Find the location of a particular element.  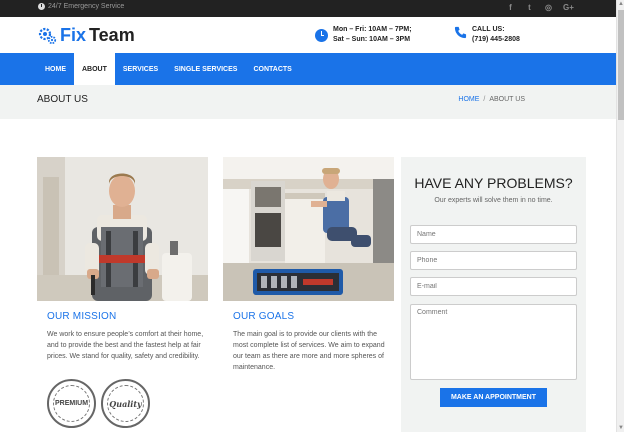

make-appointment-button: MAKE AN APPOINTMENT is located at coordinates (493, 397).